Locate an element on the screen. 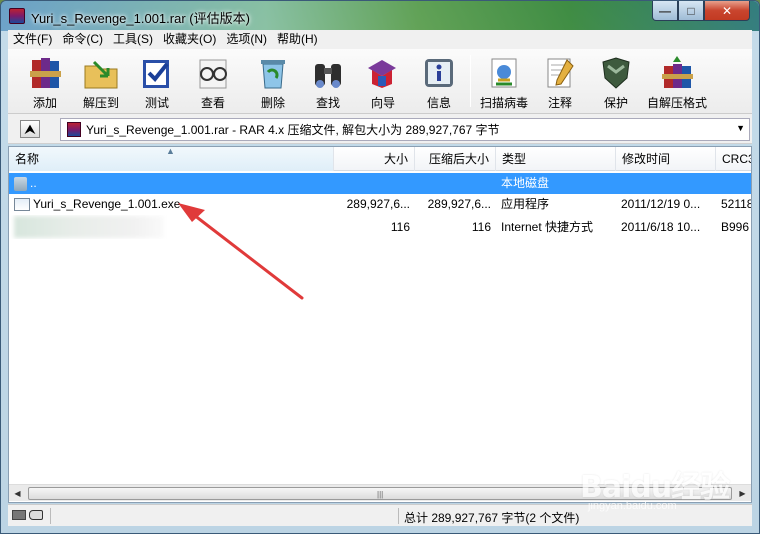 The width and height of the screenshot is (760, 534). books-add-icon is located at coordinates (45, 73).